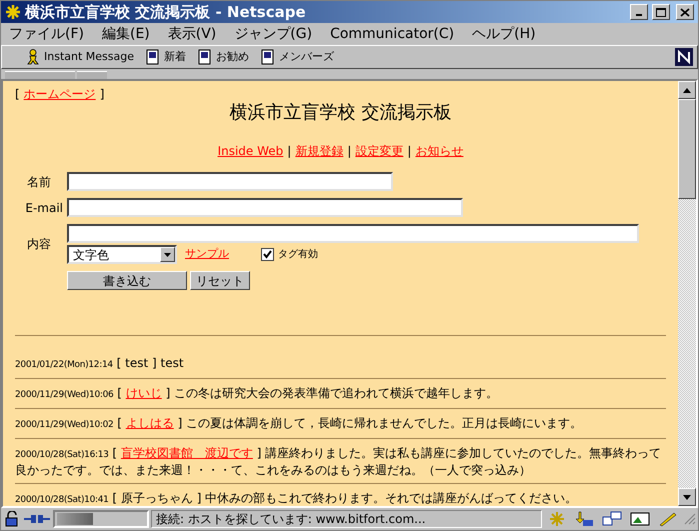  What do you see at coordinates (298, 255) in the screenshot?
I see `checkbox-label: タグ有効` at bounding box center [298, 255].